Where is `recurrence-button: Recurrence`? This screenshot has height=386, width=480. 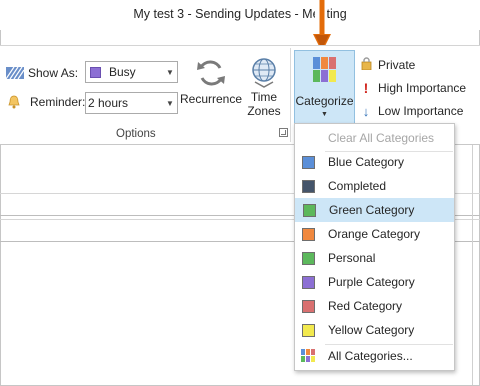 recurrence-button: Recurrence is located at coordinates (211, 91).